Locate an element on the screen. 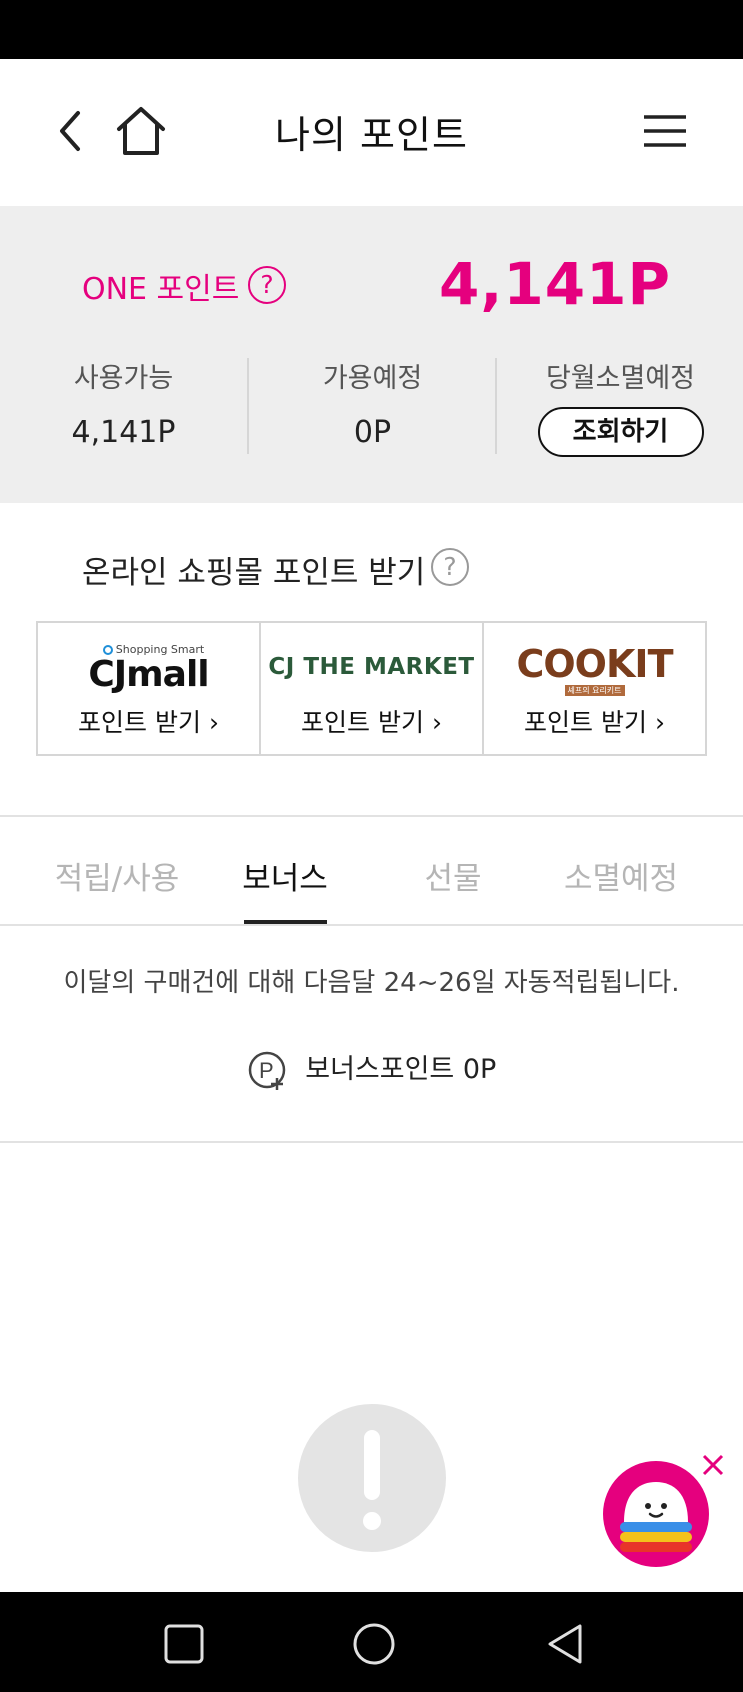  tab-expiring: 소멸예정 is located at coordinates (621, 875).